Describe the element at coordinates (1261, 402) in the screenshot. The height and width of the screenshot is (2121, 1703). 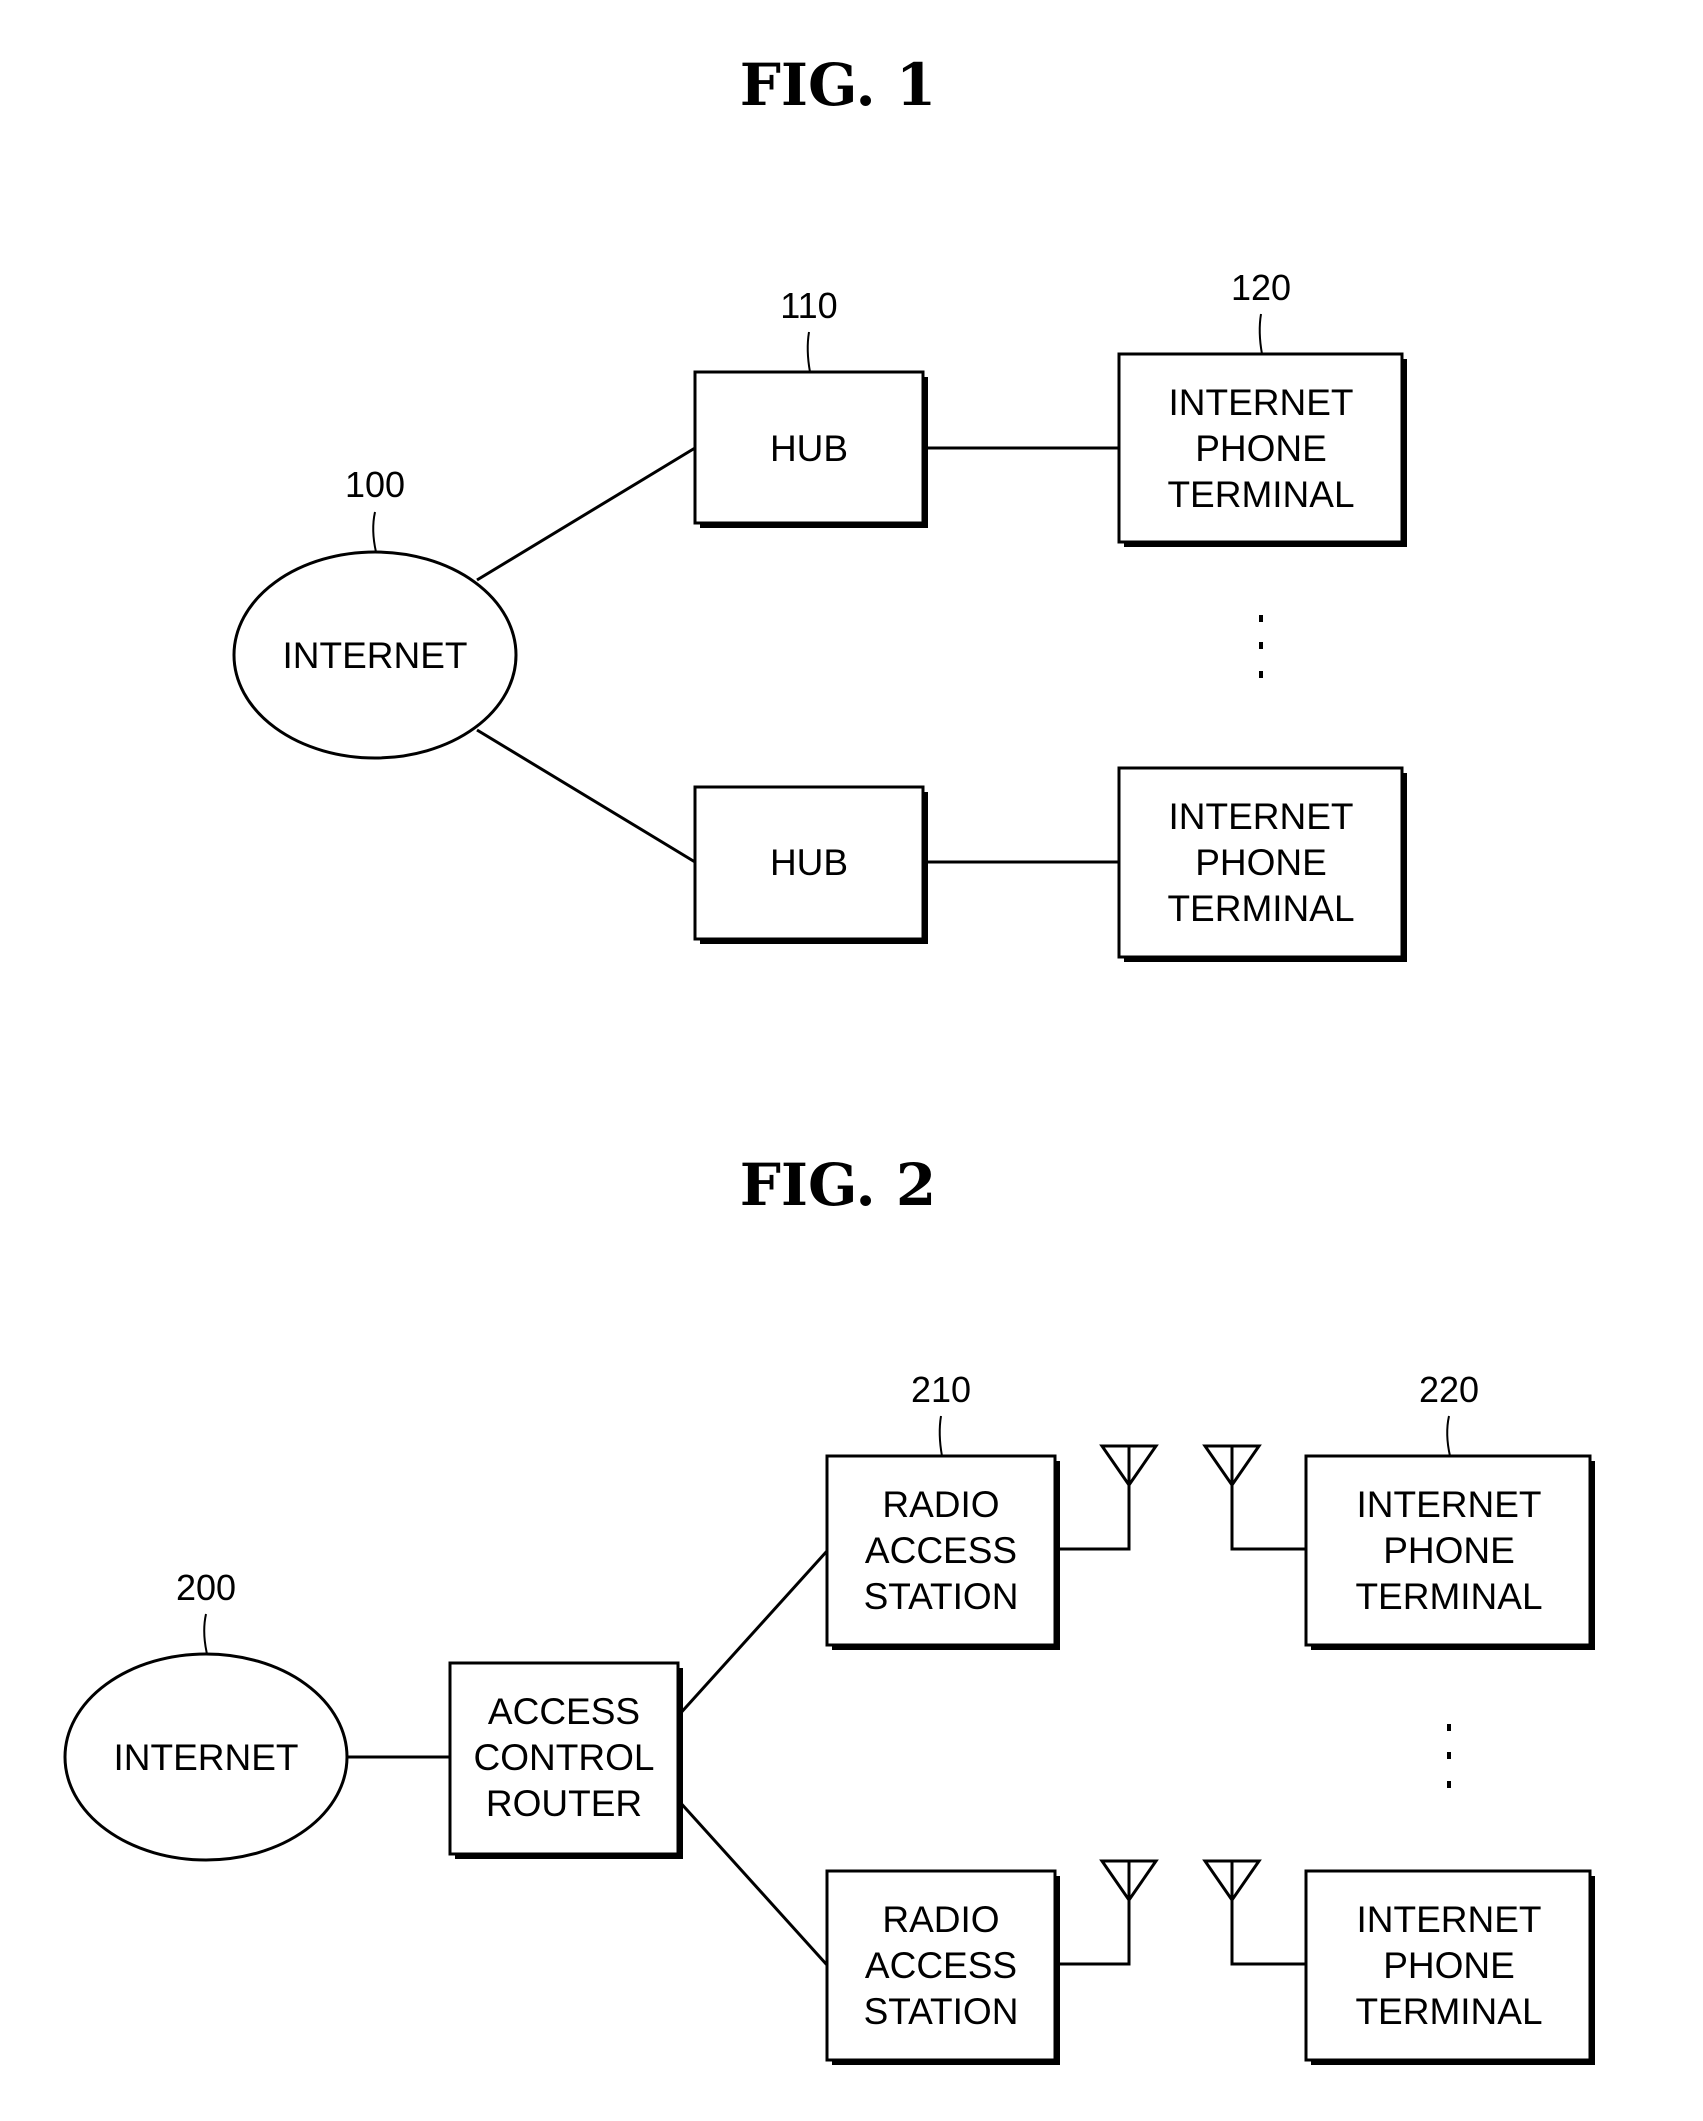
I see `fig1-terminal-top-line1: INTERNET` at that location.